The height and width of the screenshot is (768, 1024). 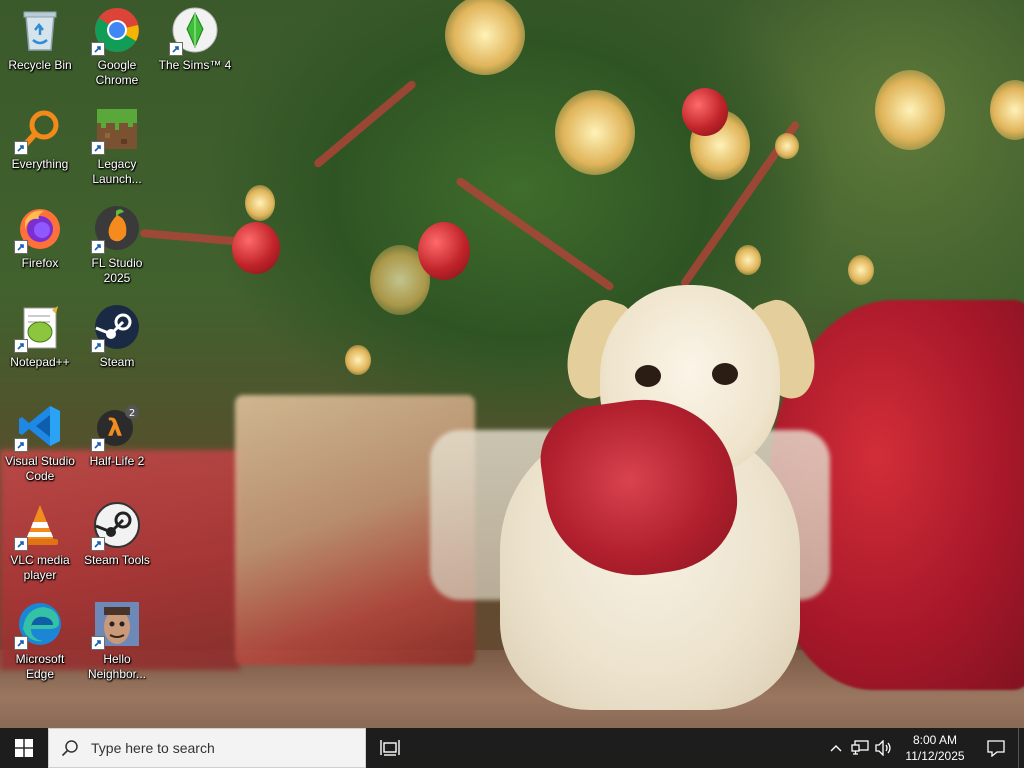 I want to click on desktop-icon-vlc: VLC media player, so click(x=40, y=543).